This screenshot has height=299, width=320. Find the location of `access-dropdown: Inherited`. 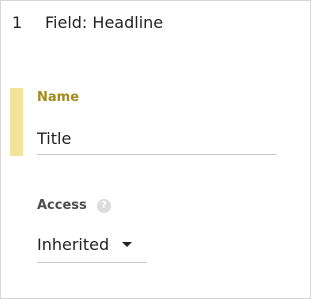

access-dropdown: Inherited is located at coordinates (92, 246).